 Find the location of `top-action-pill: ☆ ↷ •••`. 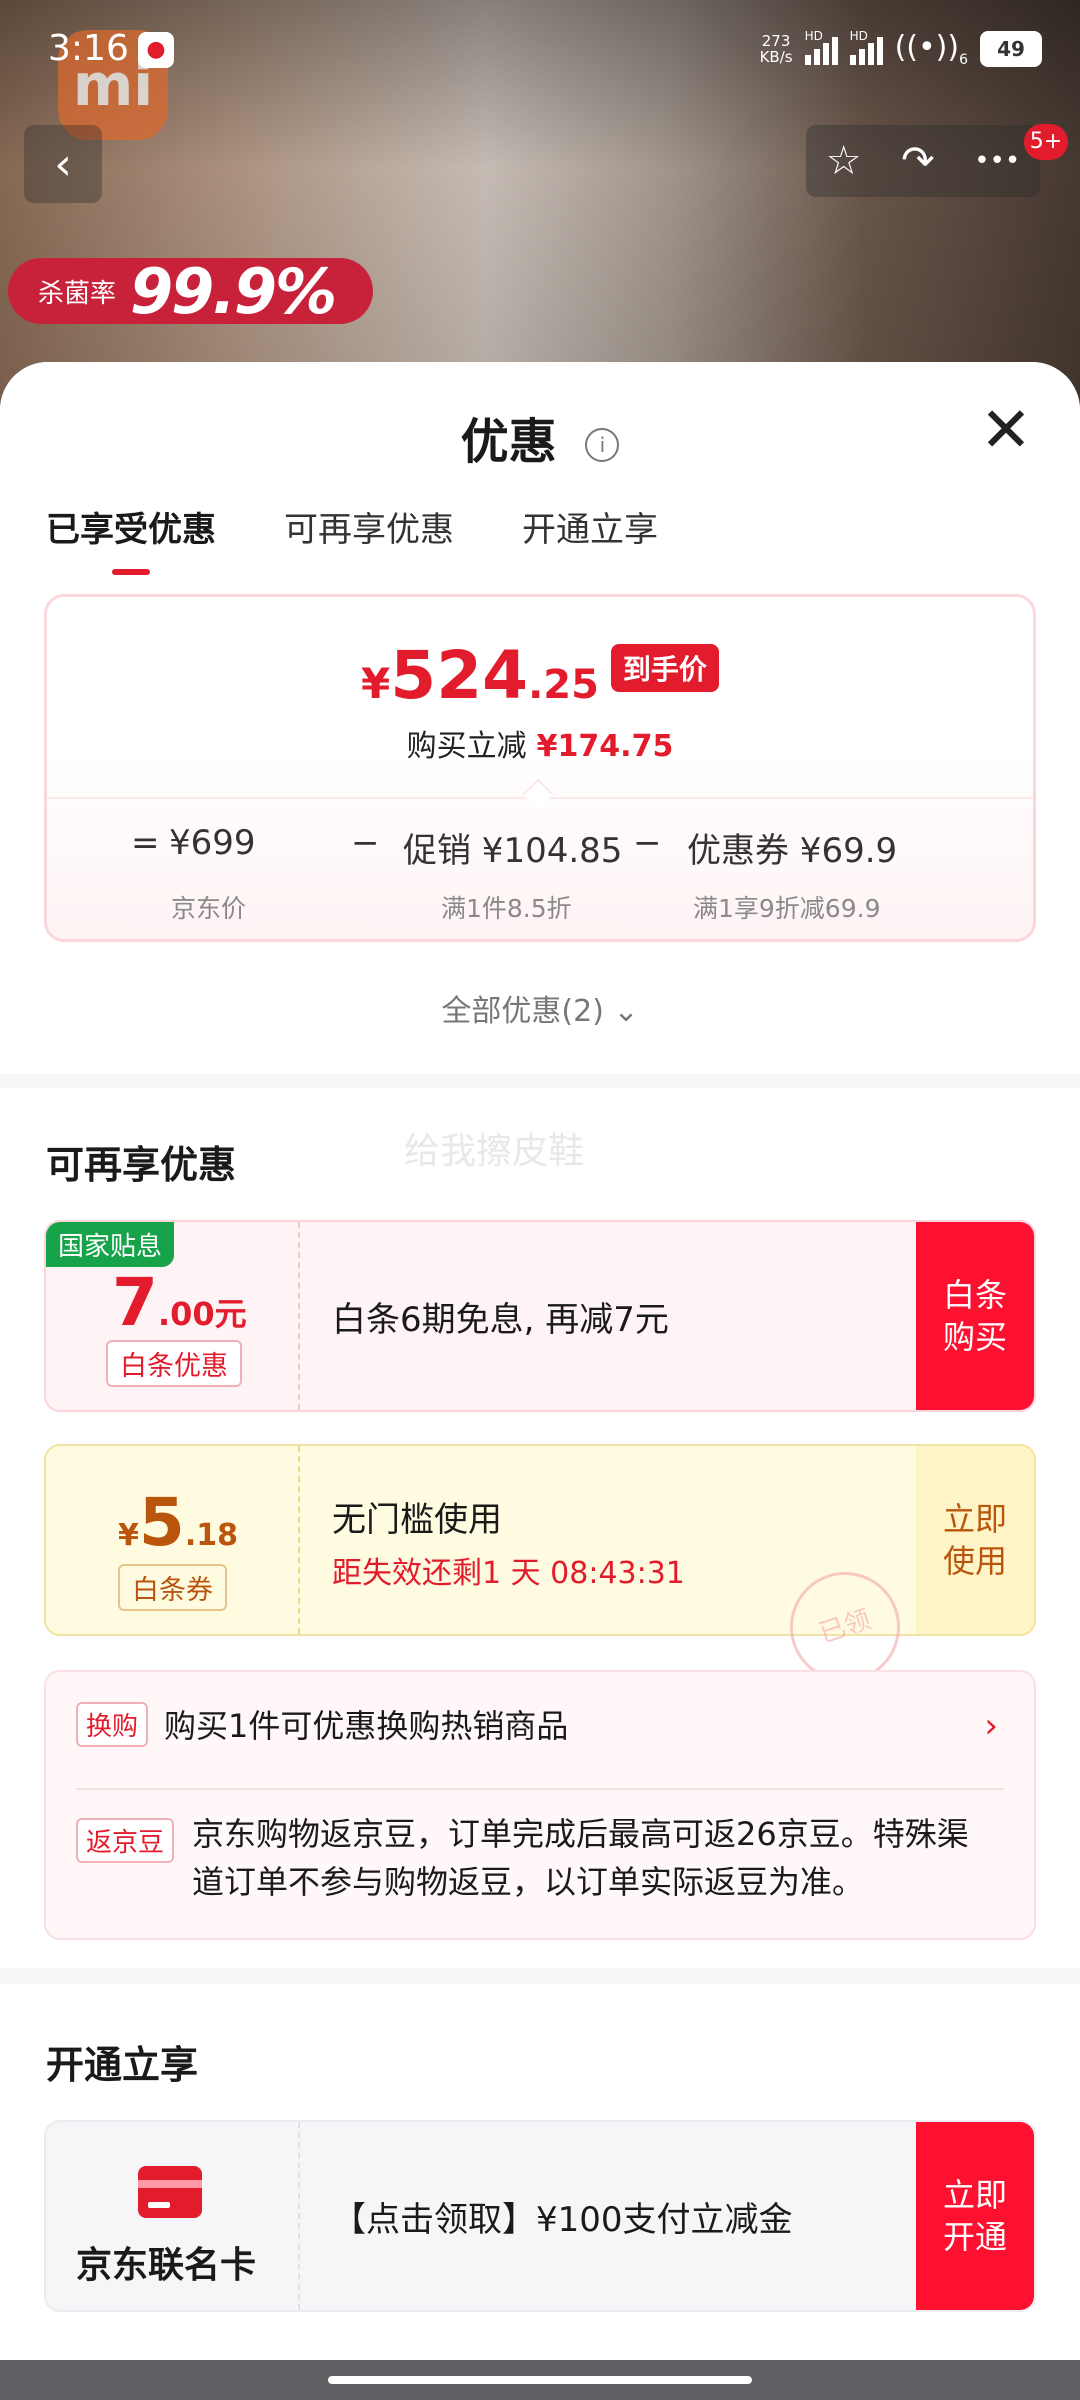

top-action-pill: ☆ ↷ ••• is located at coordinates (923, 161).